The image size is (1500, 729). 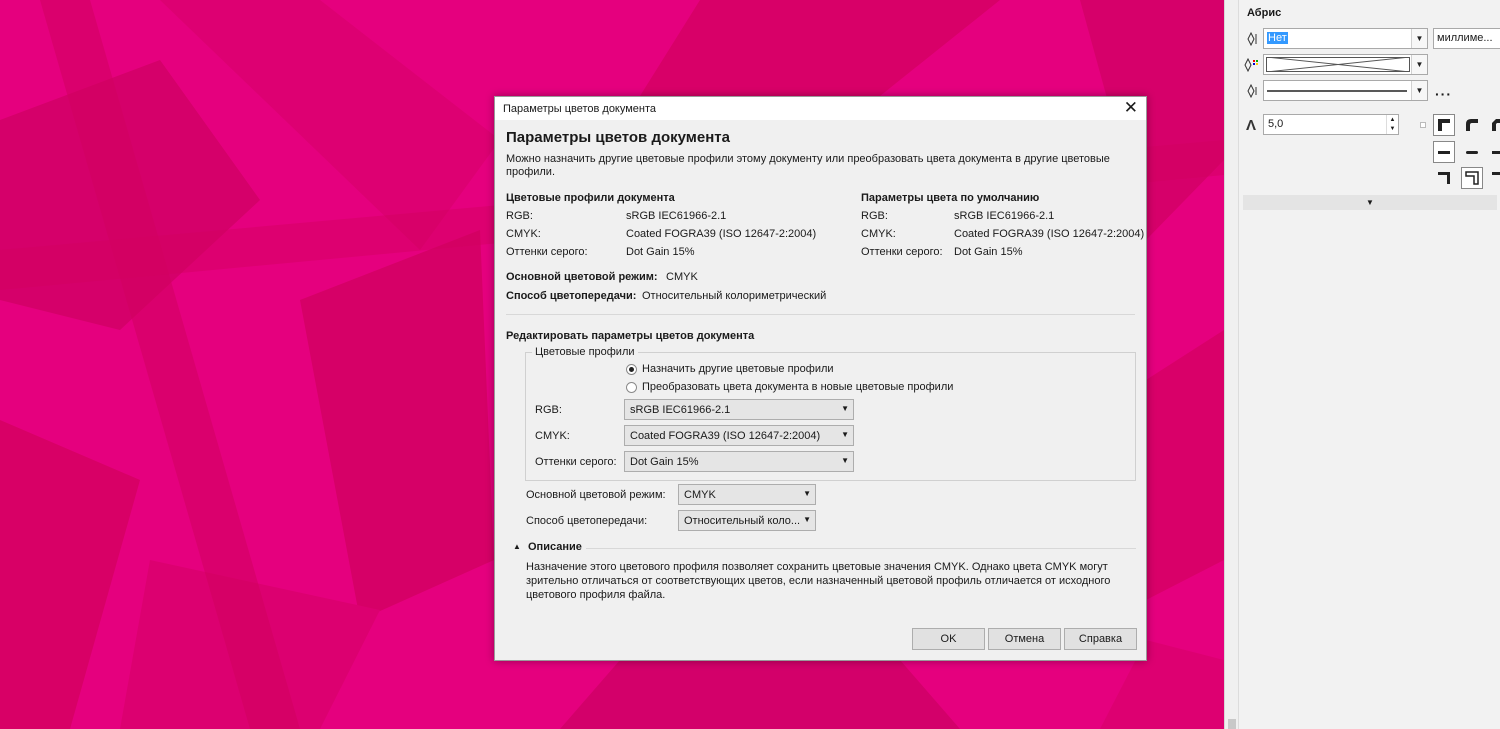 I want to click on solid-line-preview, so click(x=1337, y=91).